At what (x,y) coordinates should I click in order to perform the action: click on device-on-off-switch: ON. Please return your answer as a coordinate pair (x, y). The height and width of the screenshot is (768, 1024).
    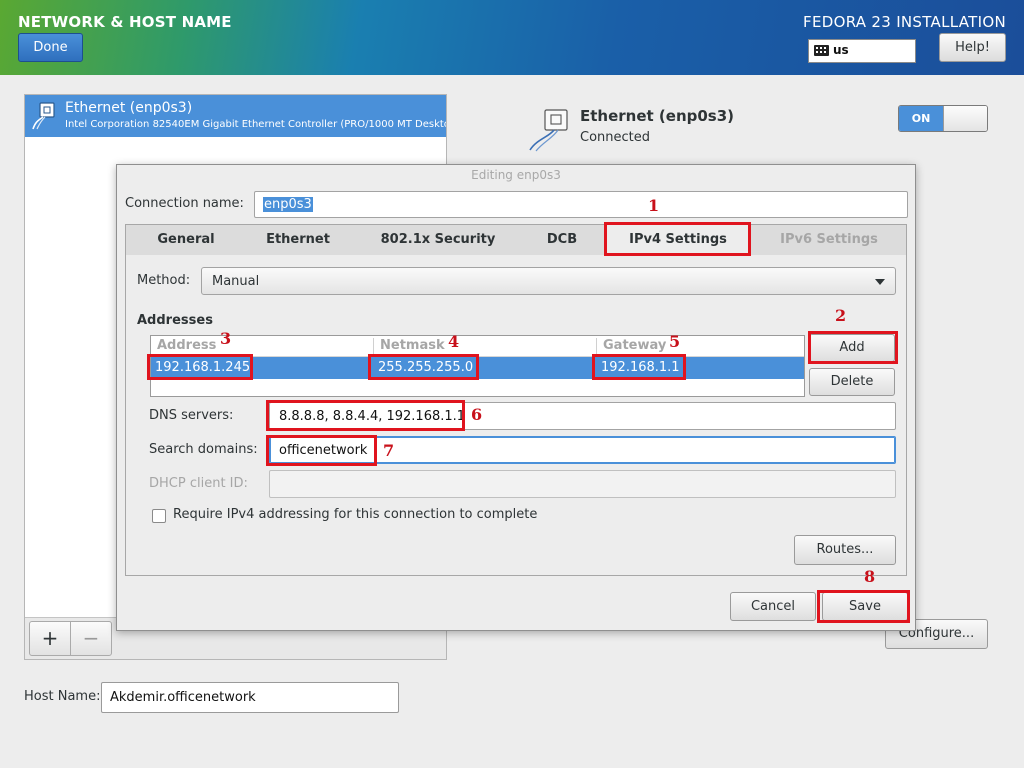
    Looking at the image, I should click on (943, 118).